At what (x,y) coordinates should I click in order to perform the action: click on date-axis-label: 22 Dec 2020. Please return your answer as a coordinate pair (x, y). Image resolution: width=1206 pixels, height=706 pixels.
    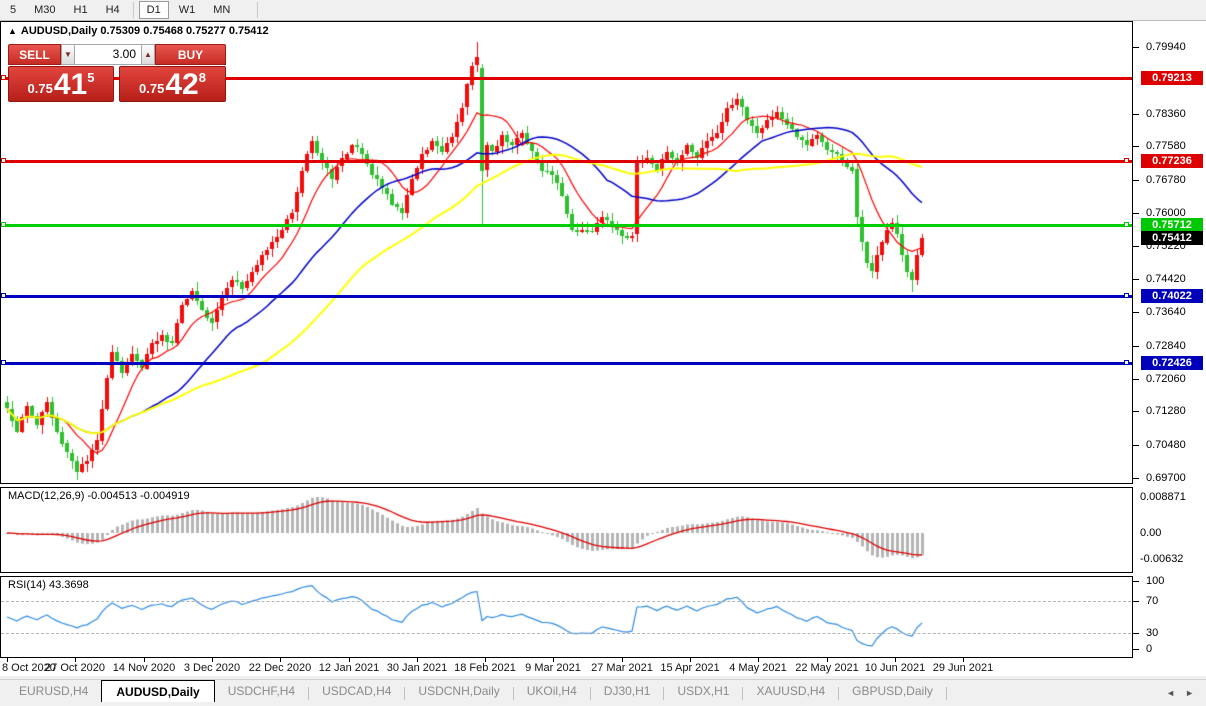
    Looking at the image, I should click on (280, 668).